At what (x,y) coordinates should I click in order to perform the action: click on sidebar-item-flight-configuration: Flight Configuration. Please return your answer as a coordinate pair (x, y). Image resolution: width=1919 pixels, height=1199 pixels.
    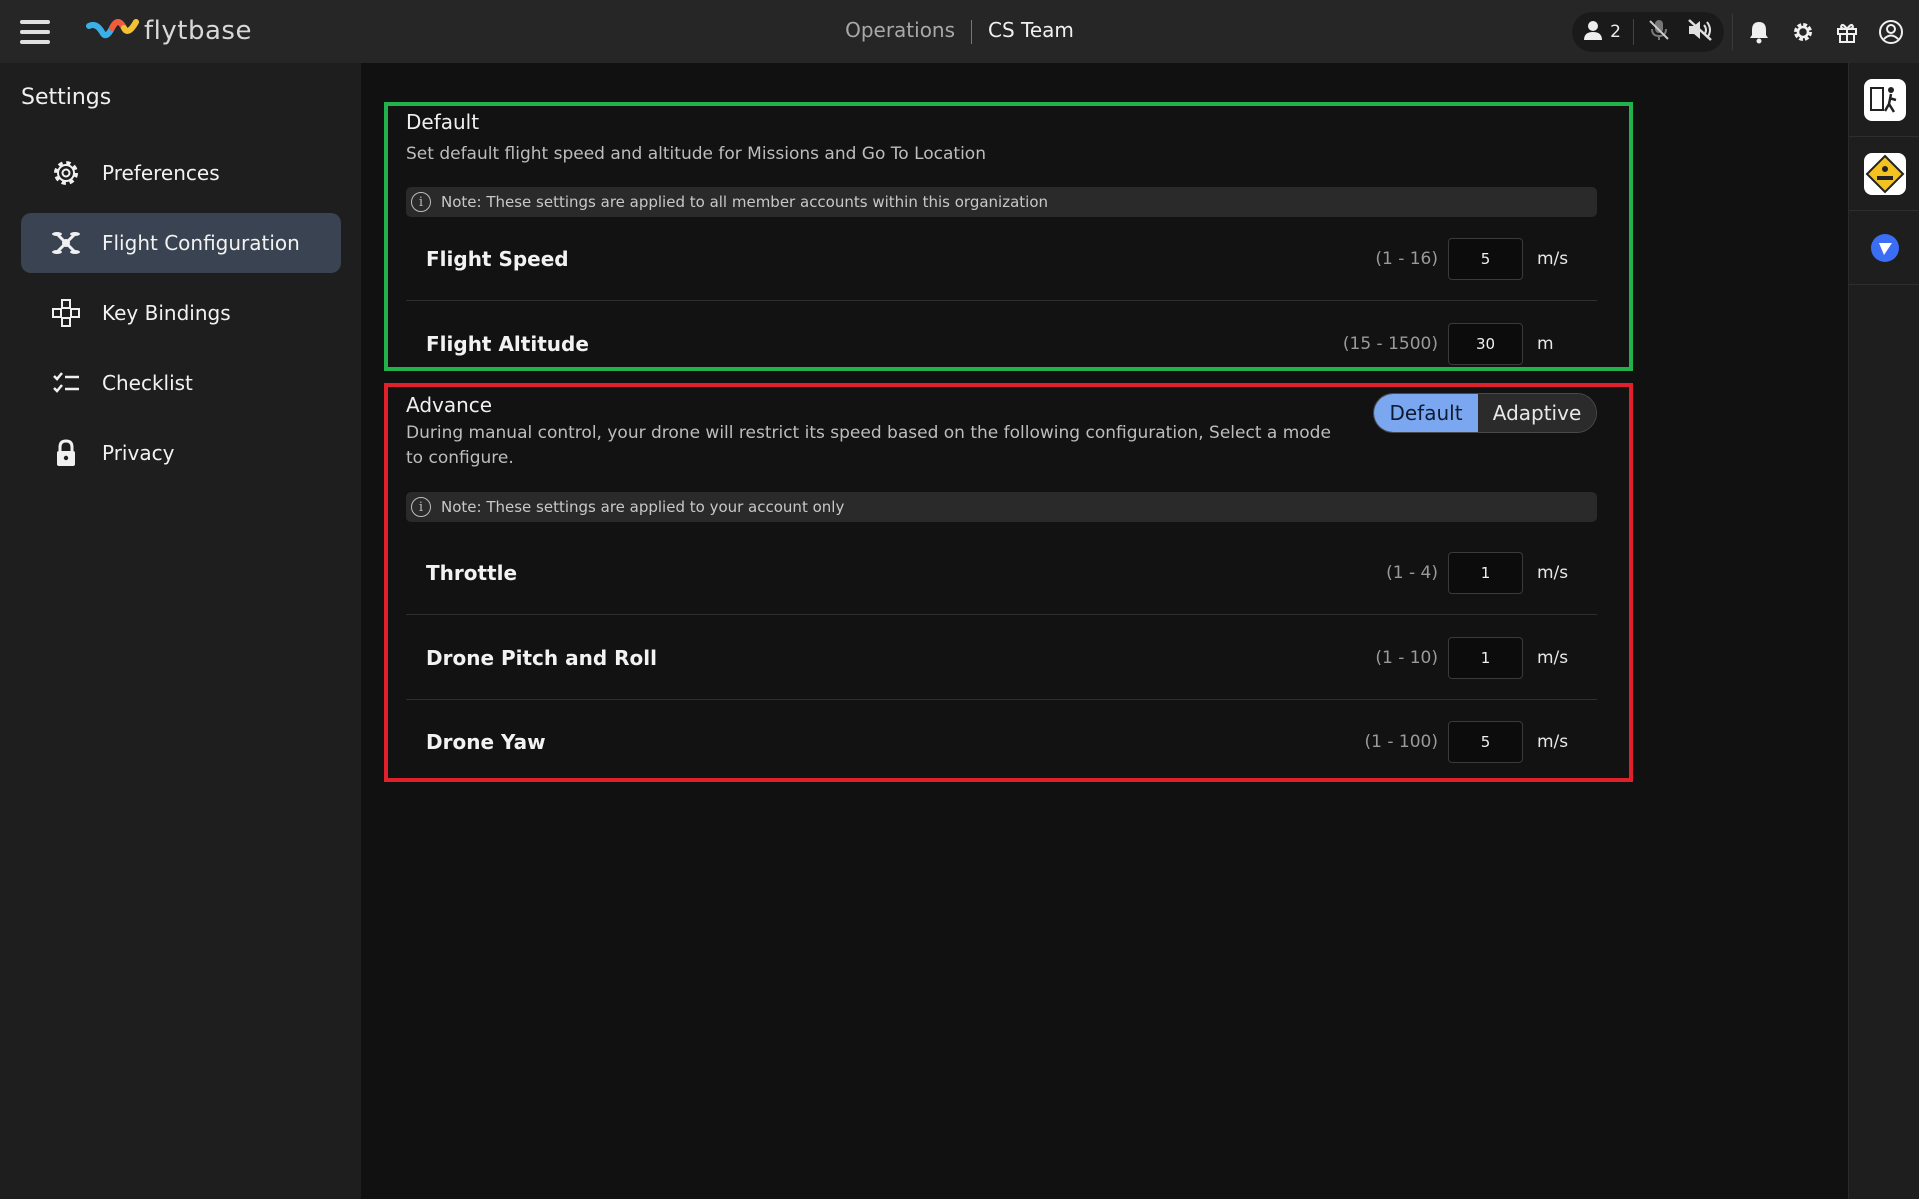
    Looking at the image, I should click on (181, 243).